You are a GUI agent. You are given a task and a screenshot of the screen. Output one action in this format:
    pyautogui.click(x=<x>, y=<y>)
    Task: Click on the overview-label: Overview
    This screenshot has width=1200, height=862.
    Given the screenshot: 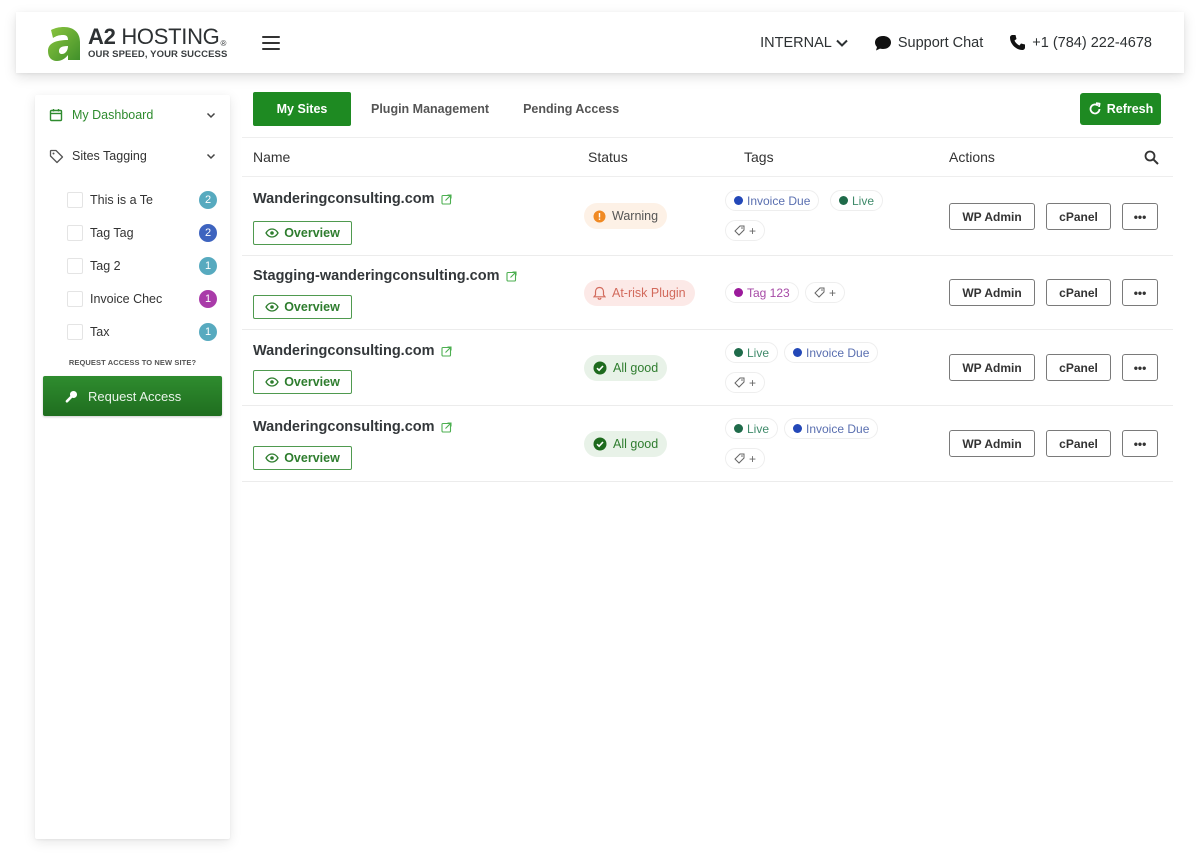 What is the action you would take?
    pyautogui.click(x=312, y=458)
    